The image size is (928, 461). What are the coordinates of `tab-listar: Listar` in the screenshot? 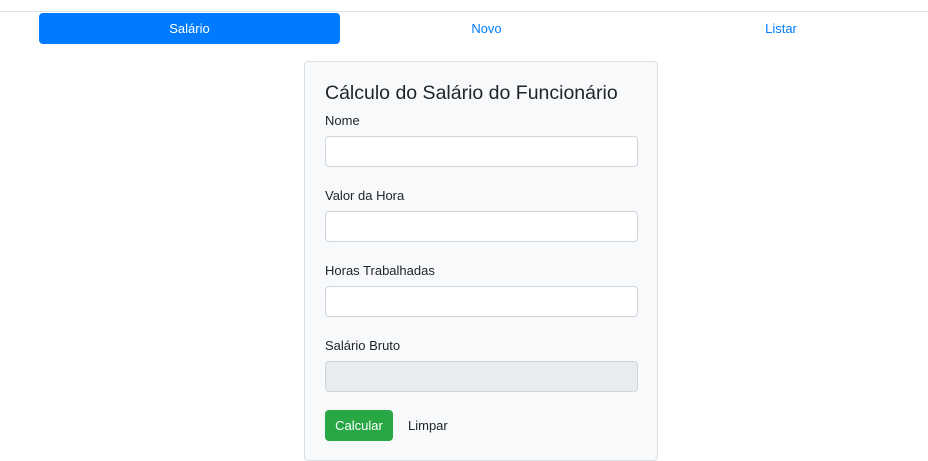 It's located at (780, 28).